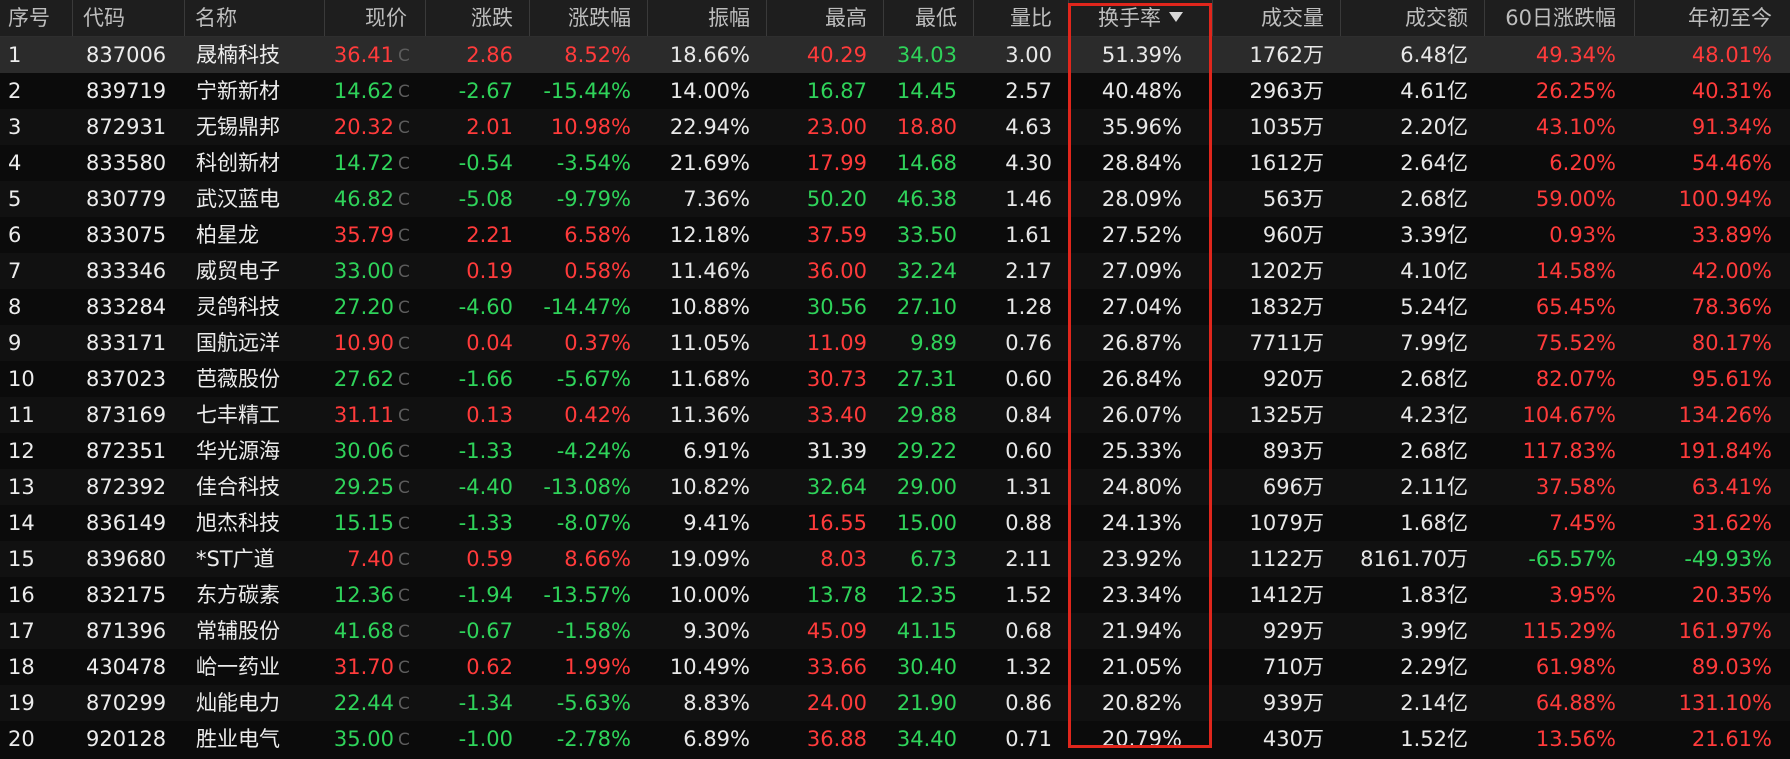  Describe the element at coordinates (926, 199) in the screenshot. I see `cell-low: 46.38` at that location.